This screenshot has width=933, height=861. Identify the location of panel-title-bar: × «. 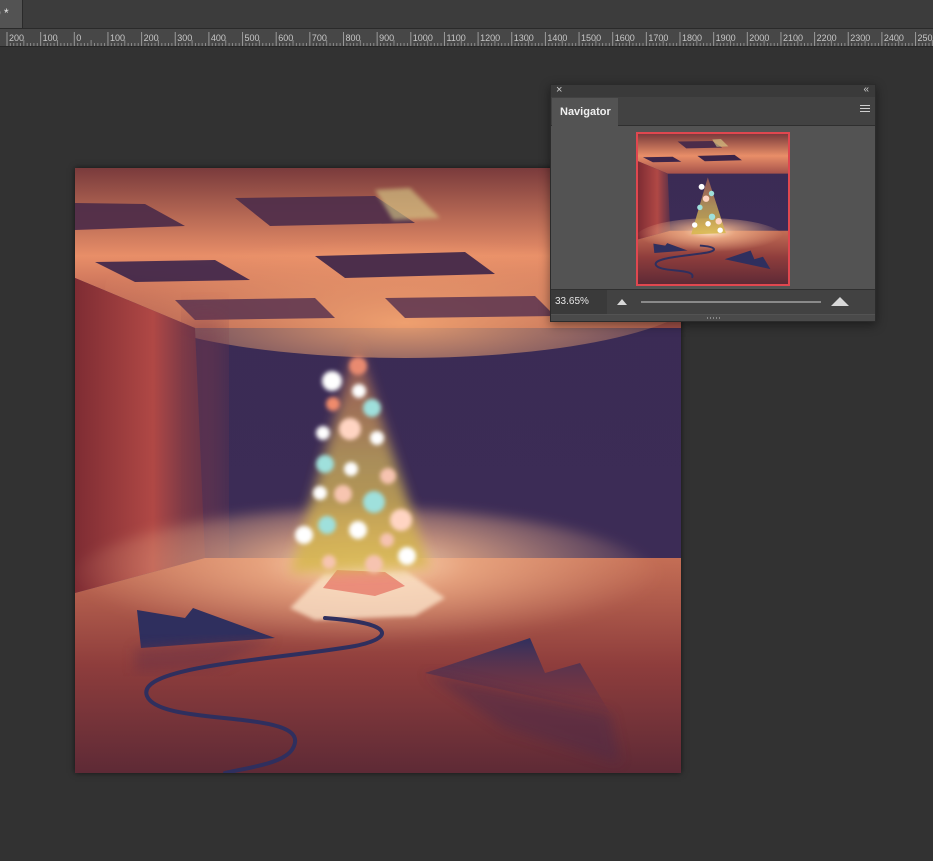
(713, 90).